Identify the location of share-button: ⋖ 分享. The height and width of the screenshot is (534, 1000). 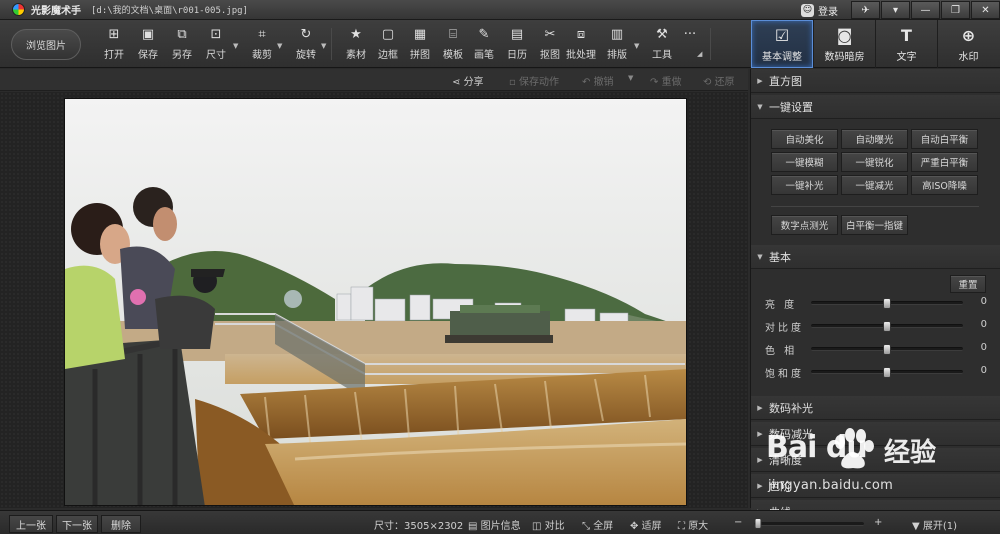
(468, 80).